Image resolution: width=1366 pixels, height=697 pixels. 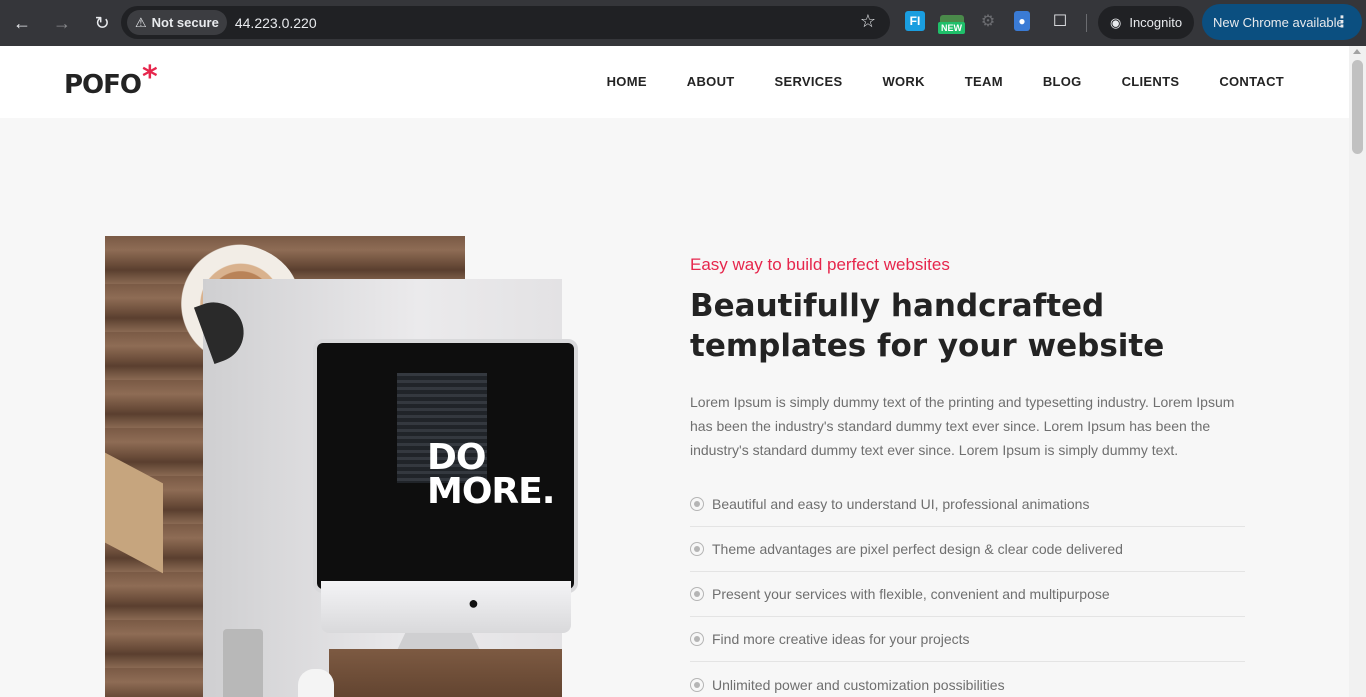 I want to click on extension-fi-icon: FI, so click(x=915, y=21).